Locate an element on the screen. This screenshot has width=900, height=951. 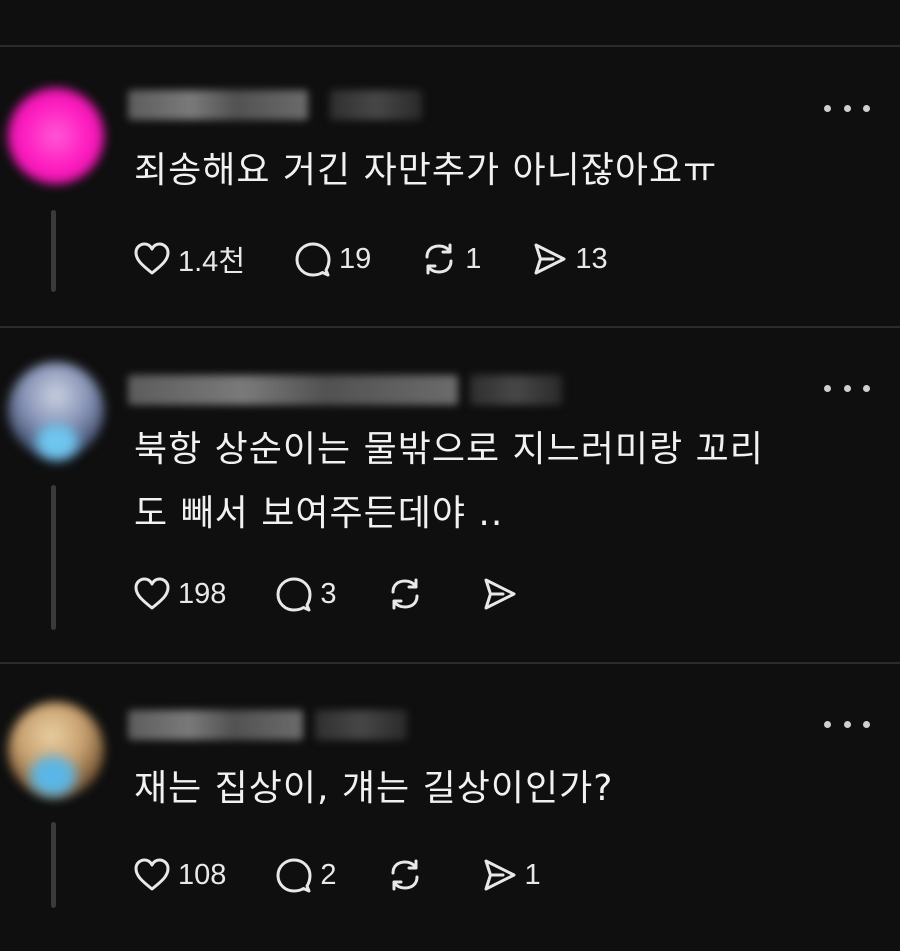
reply-button: 2 is located at coordinates (305, 875).